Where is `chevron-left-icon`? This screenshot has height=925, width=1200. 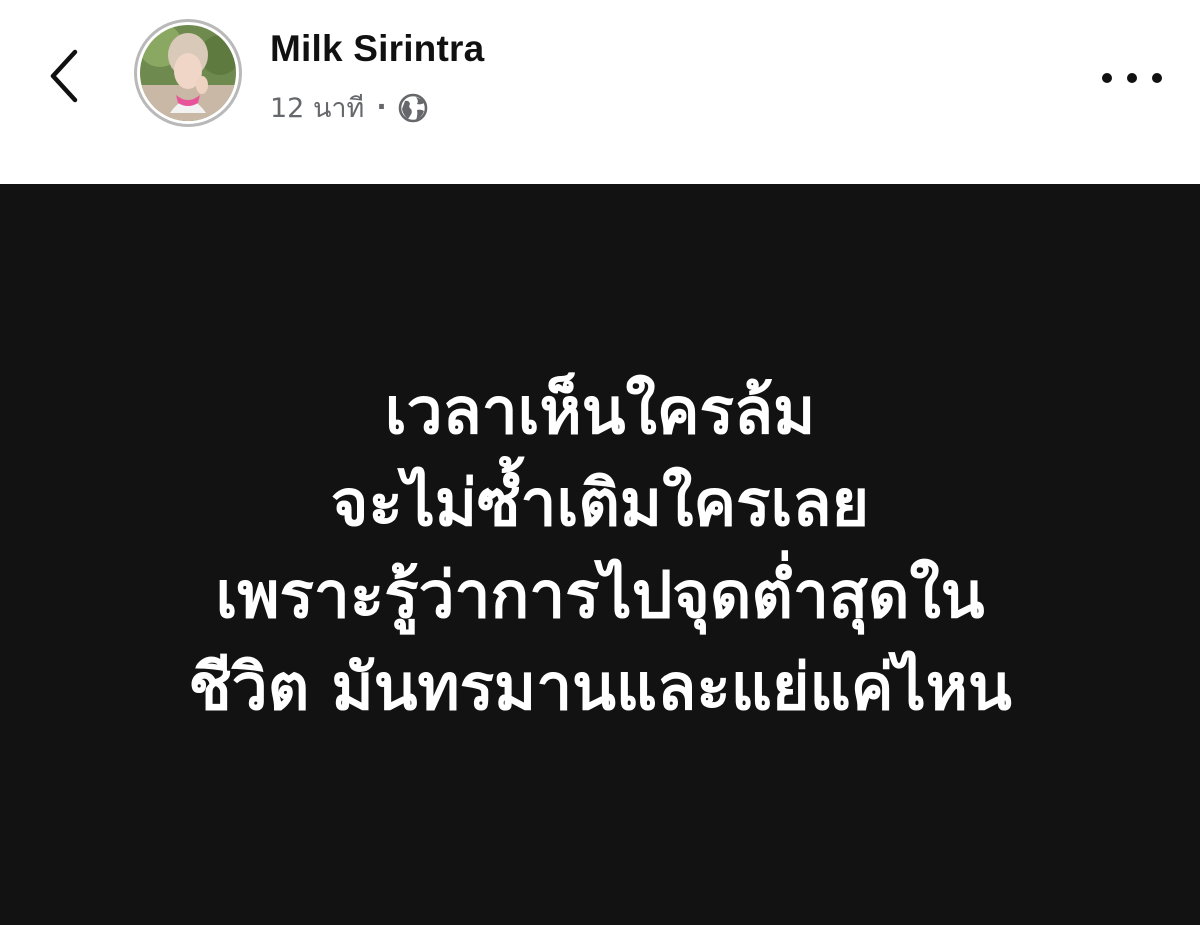
chevron-left-icon is located at coordinates (64, 76).